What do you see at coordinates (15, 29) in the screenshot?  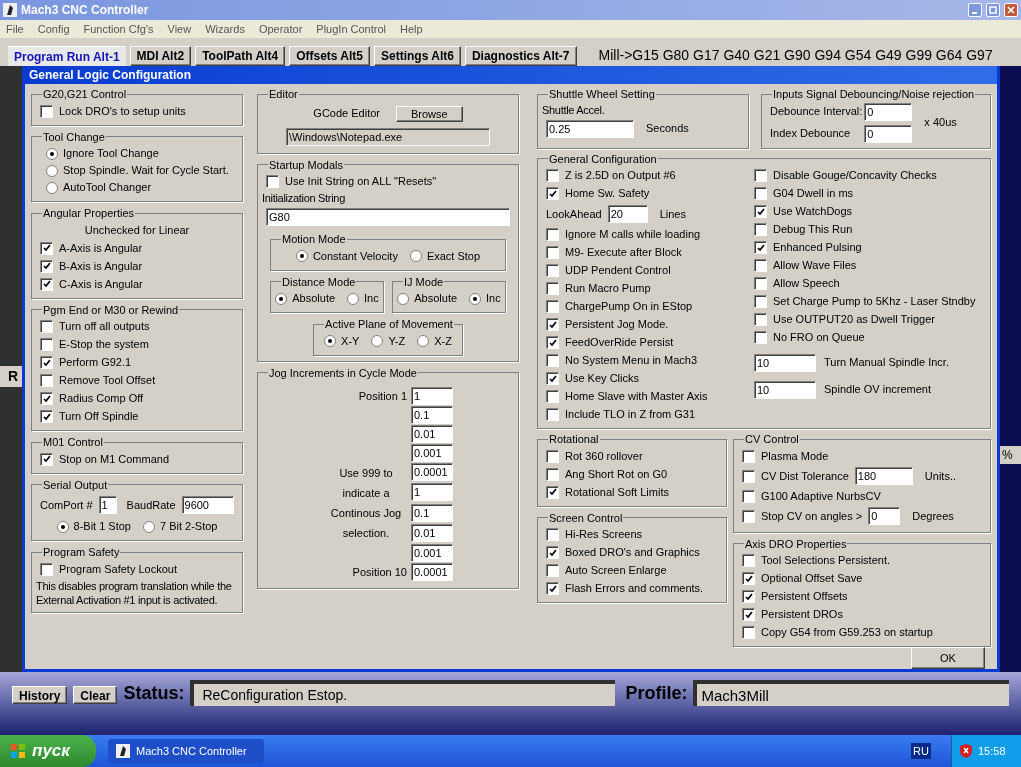 I see `menu-item: File` at bounding box center [15, 29].